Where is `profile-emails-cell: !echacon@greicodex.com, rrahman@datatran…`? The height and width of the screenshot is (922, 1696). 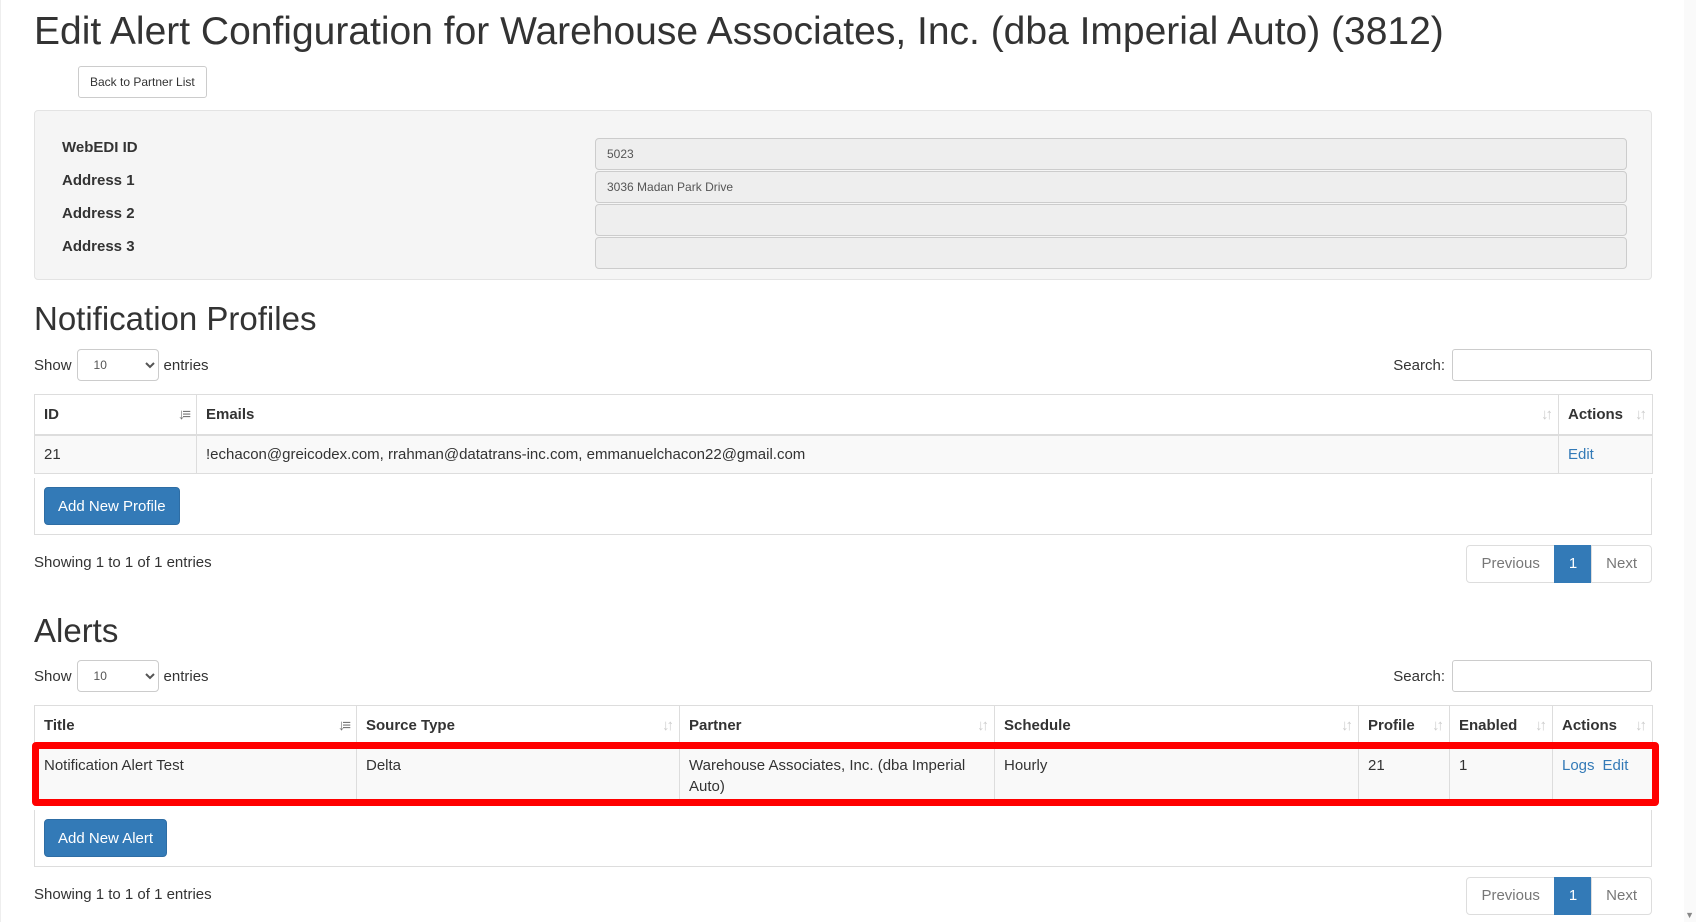
profile-emails-cell: !echacon@greicodex.com, rrahman@datatran… is located at coordinates (877, 454).